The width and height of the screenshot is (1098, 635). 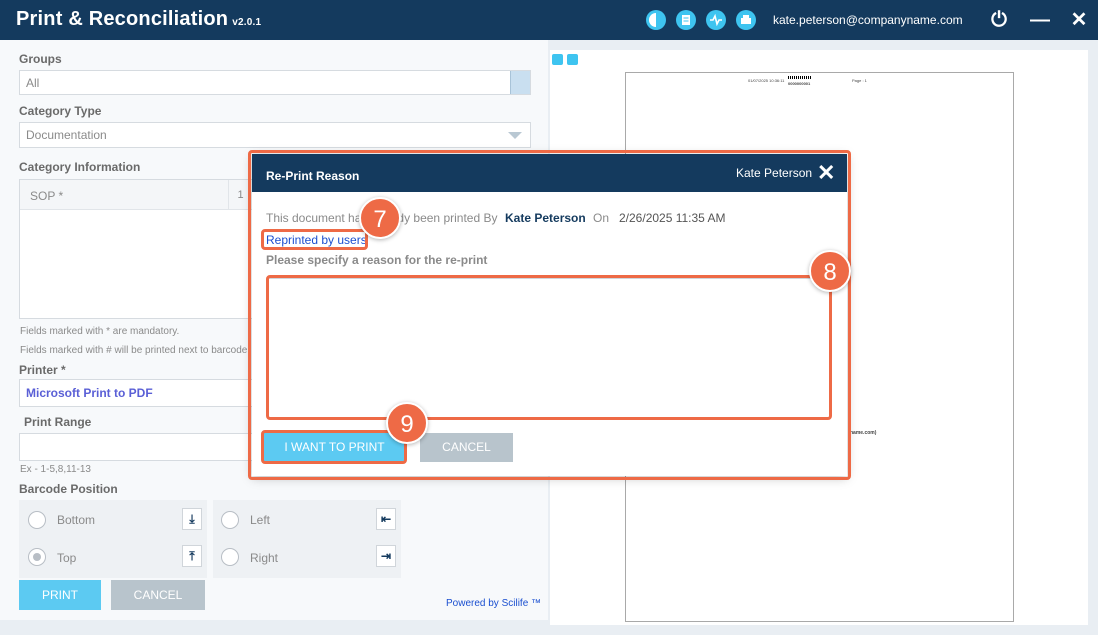 What do you see at coordinates (37, 557) in the screenshot?
I see `radio-top` at bounding box center [37, 557].